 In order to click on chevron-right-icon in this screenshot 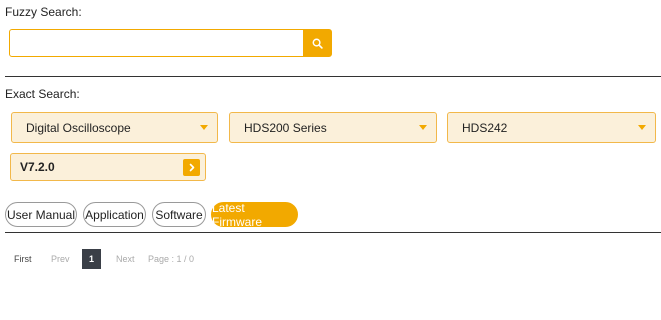, I will do `click(191, 167)`.